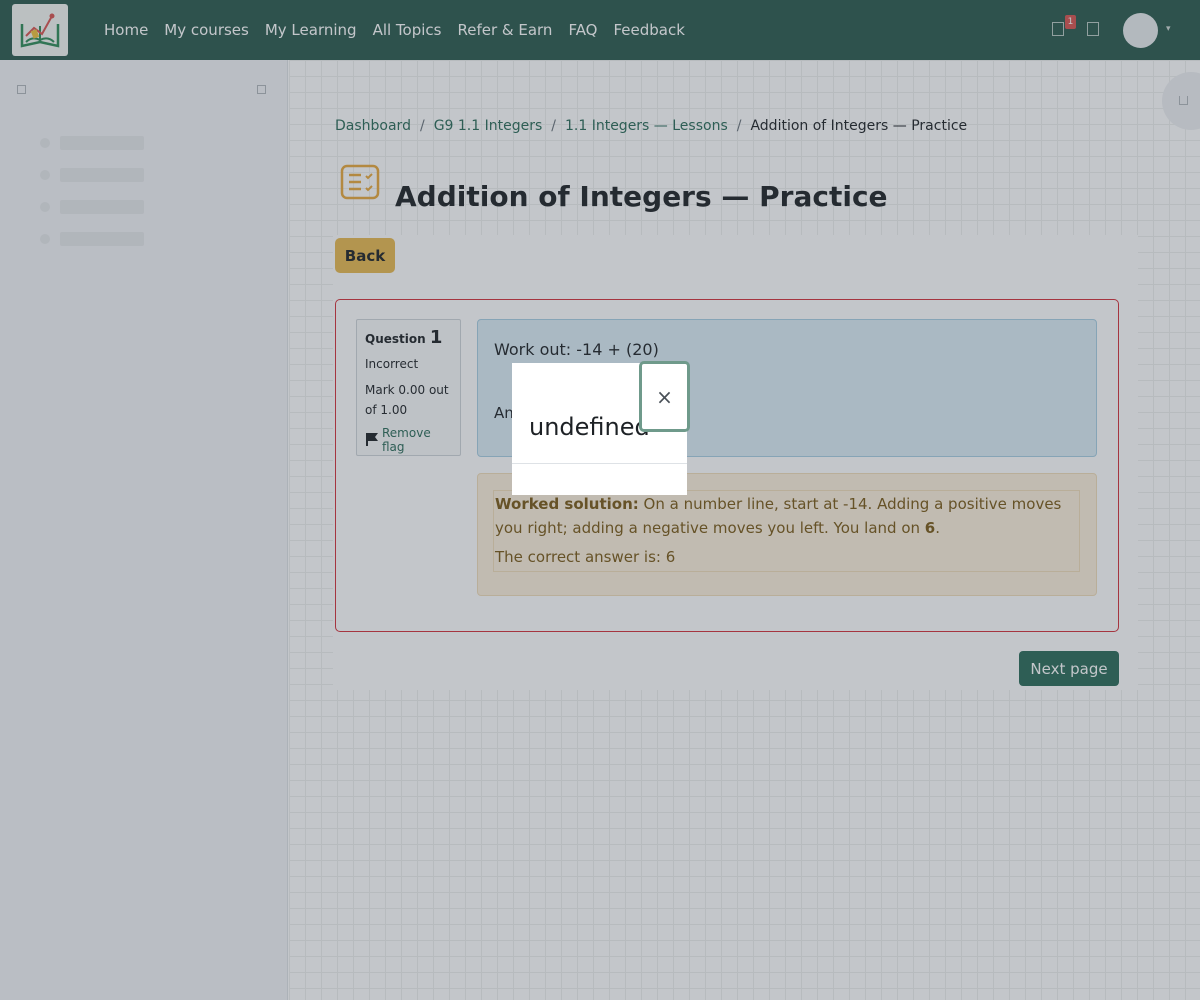 This screenshot has height=1000, width=1200. Describe the element at coordinates (589, 427) in the screenshot. I see `modal-body-text: undefined` at that location.